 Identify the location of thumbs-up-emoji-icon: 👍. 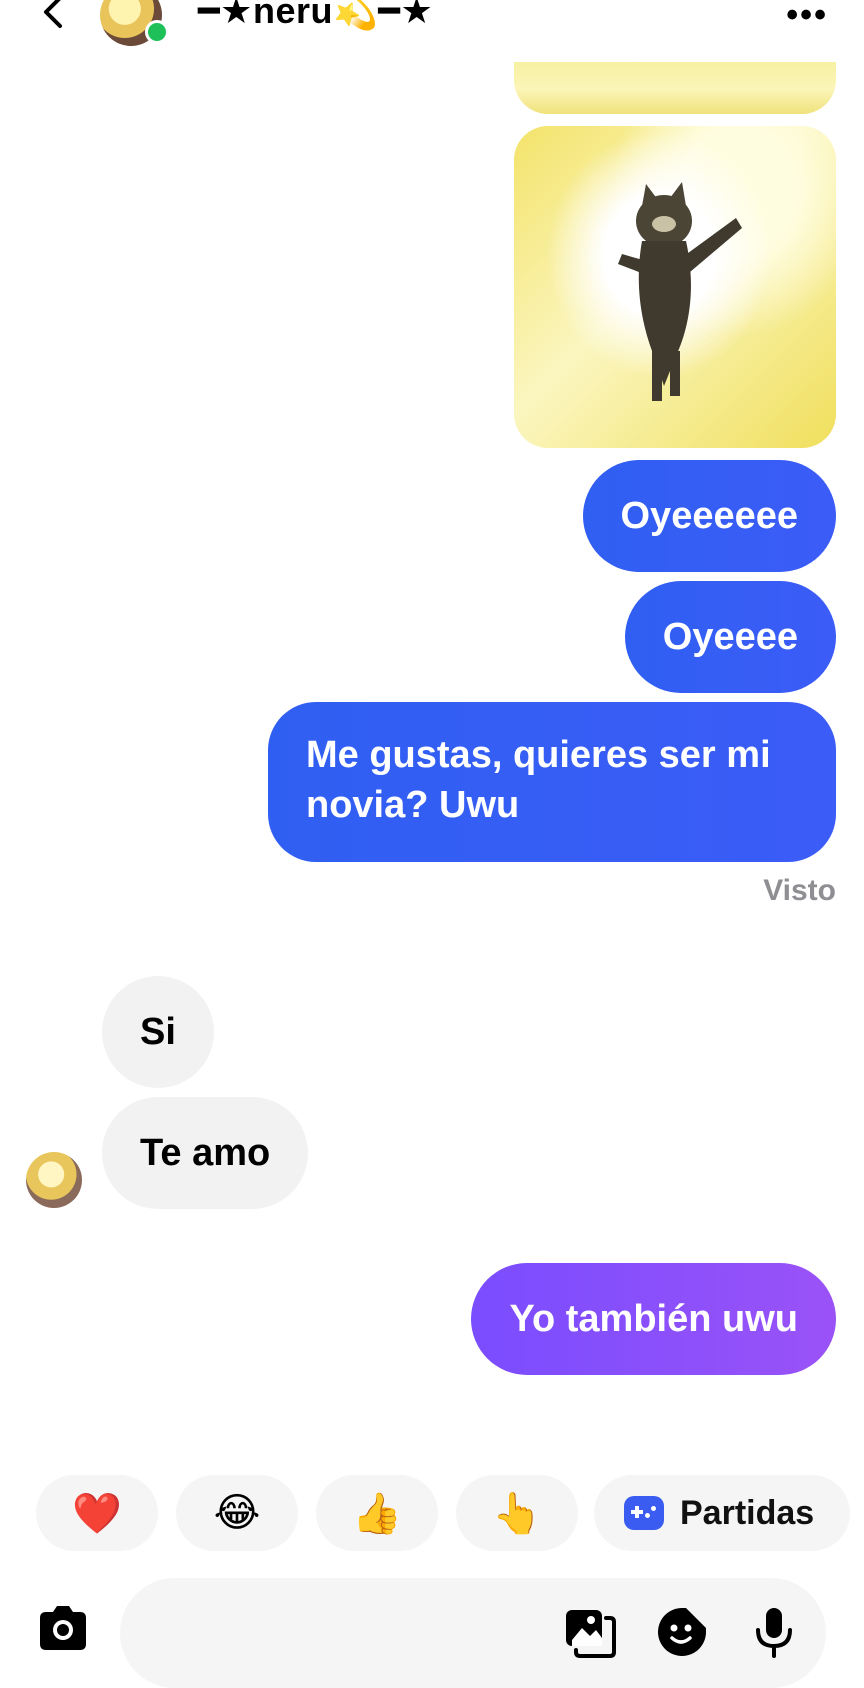
(377, 1513).